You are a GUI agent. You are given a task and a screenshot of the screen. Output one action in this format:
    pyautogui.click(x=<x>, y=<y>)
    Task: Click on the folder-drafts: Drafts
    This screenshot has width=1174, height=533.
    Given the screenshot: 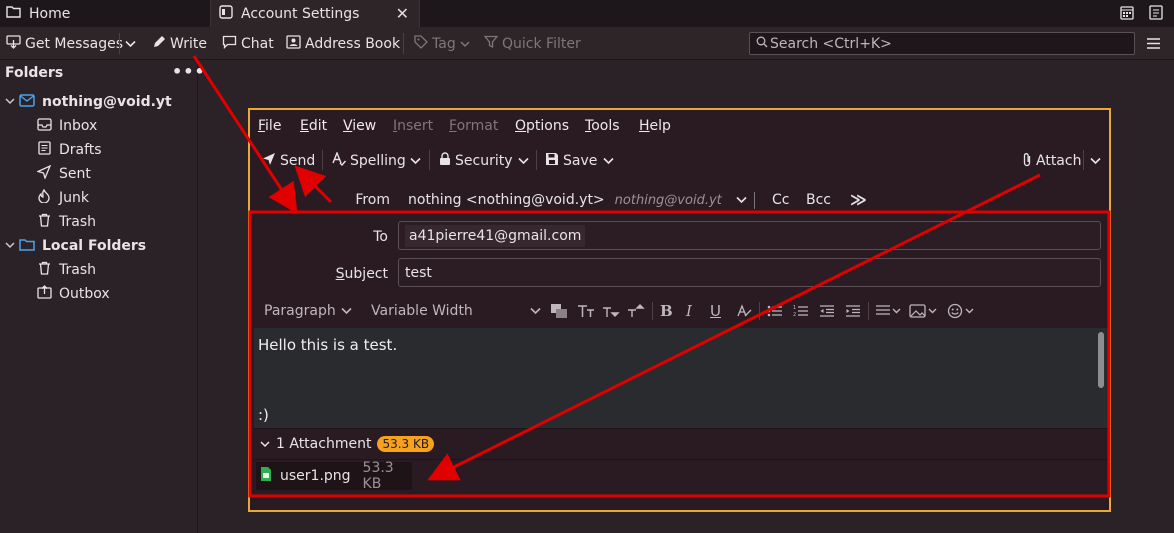 What is the action you would take?
    pyautogui.click(x=68, y=150)
    